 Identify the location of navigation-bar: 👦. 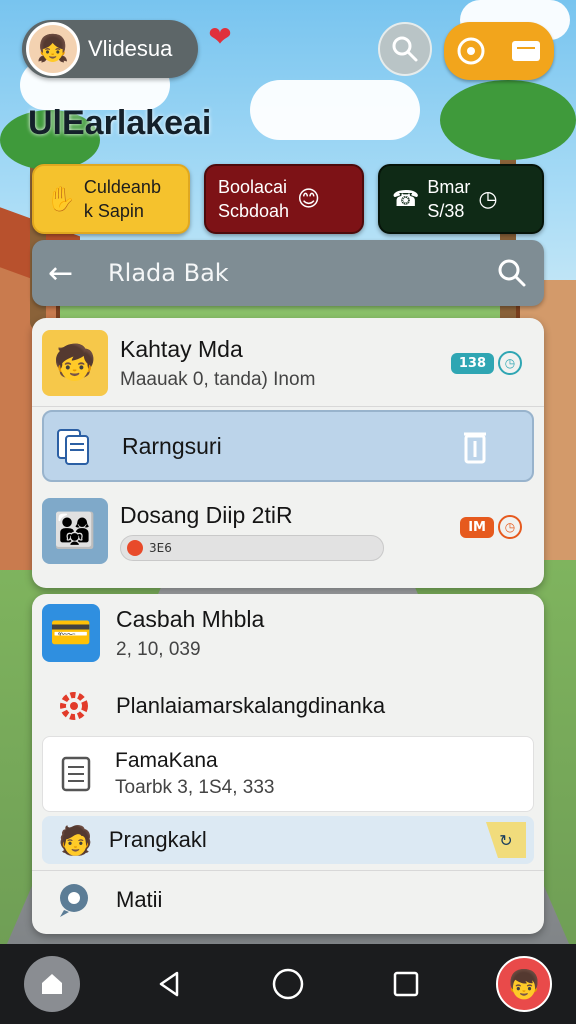
(288, 984).